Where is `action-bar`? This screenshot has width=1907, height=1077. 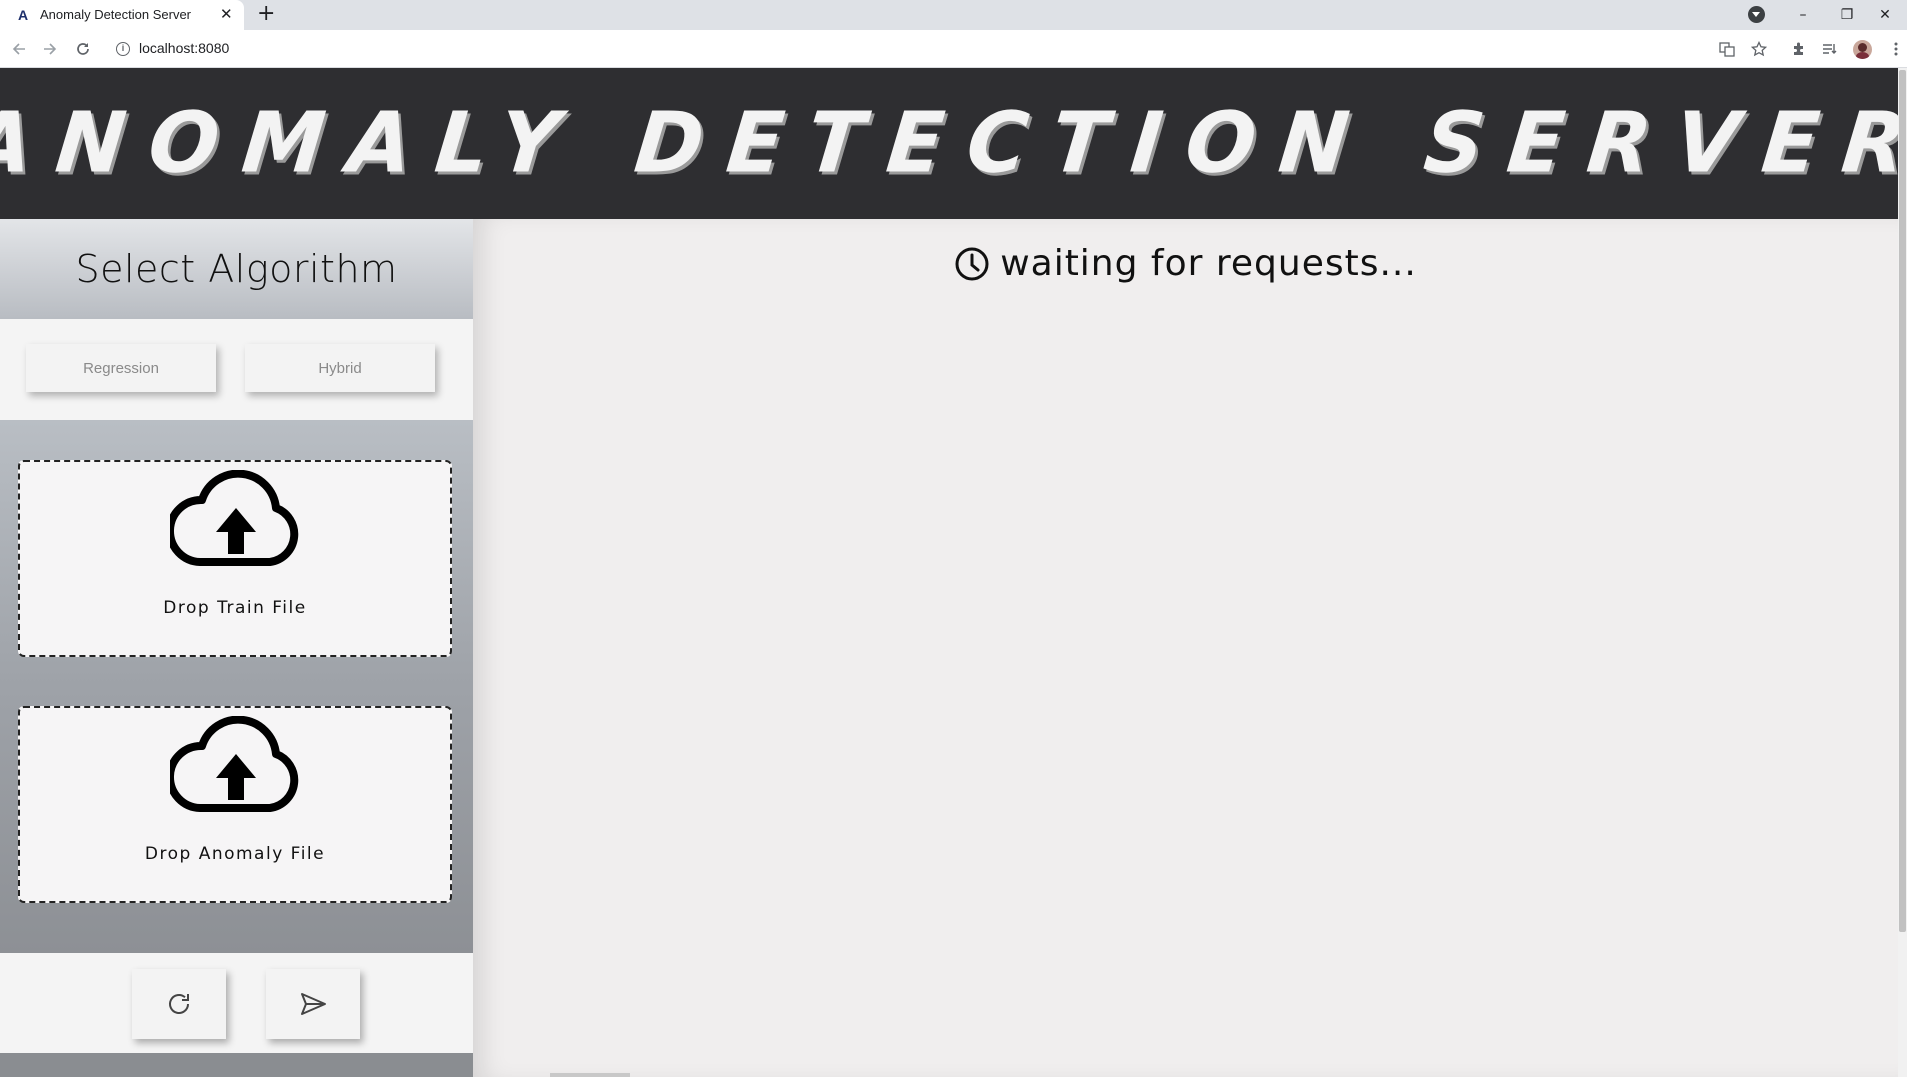 action-bar is located at coordinates (236, 1003).